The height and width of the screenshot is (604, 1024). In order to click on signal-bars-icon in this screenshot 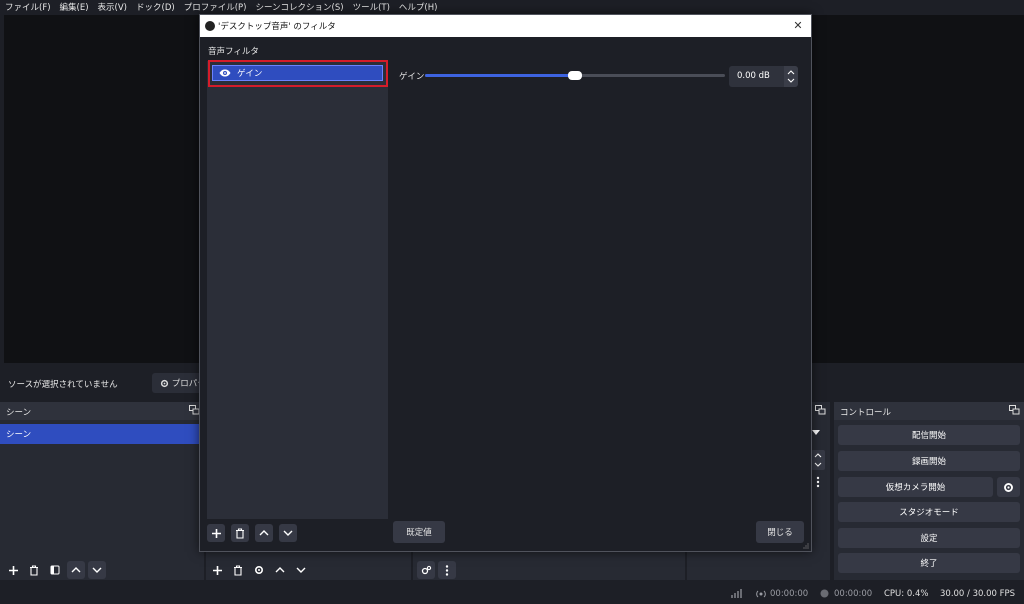, I will do `click(736, 593)`.